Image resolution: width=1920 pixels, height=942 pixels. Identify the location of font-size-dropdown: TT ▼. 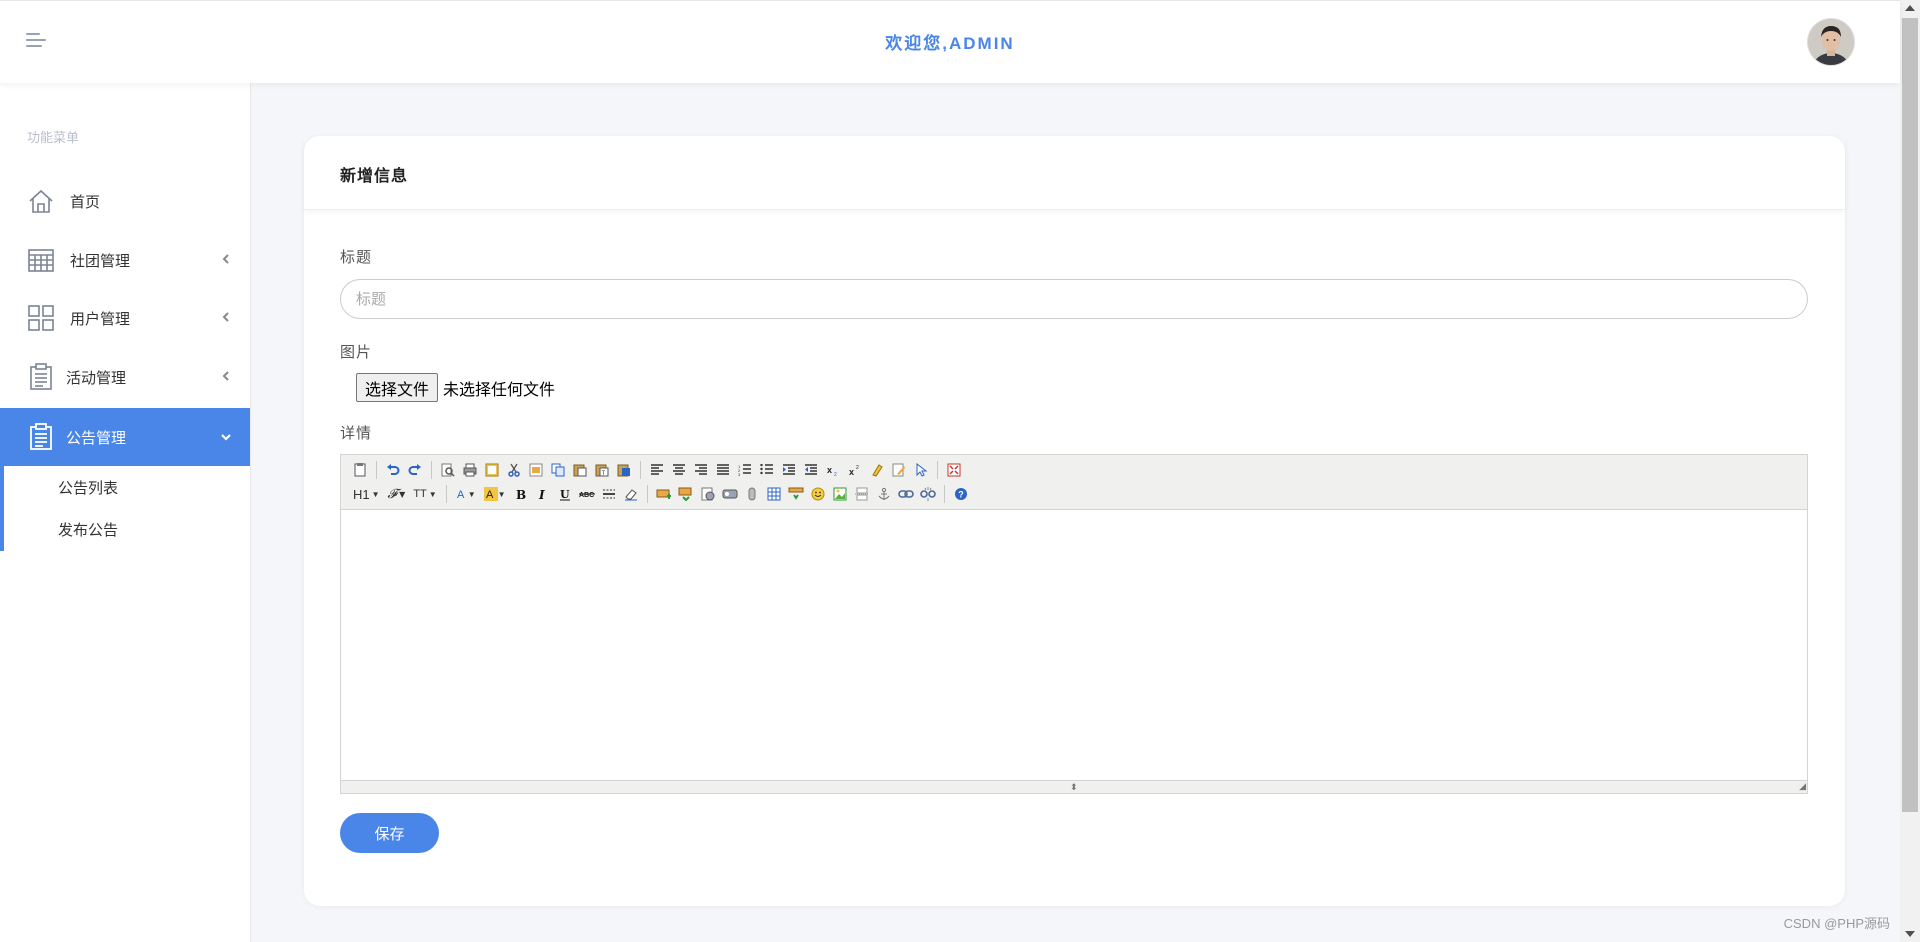
(424, 494).